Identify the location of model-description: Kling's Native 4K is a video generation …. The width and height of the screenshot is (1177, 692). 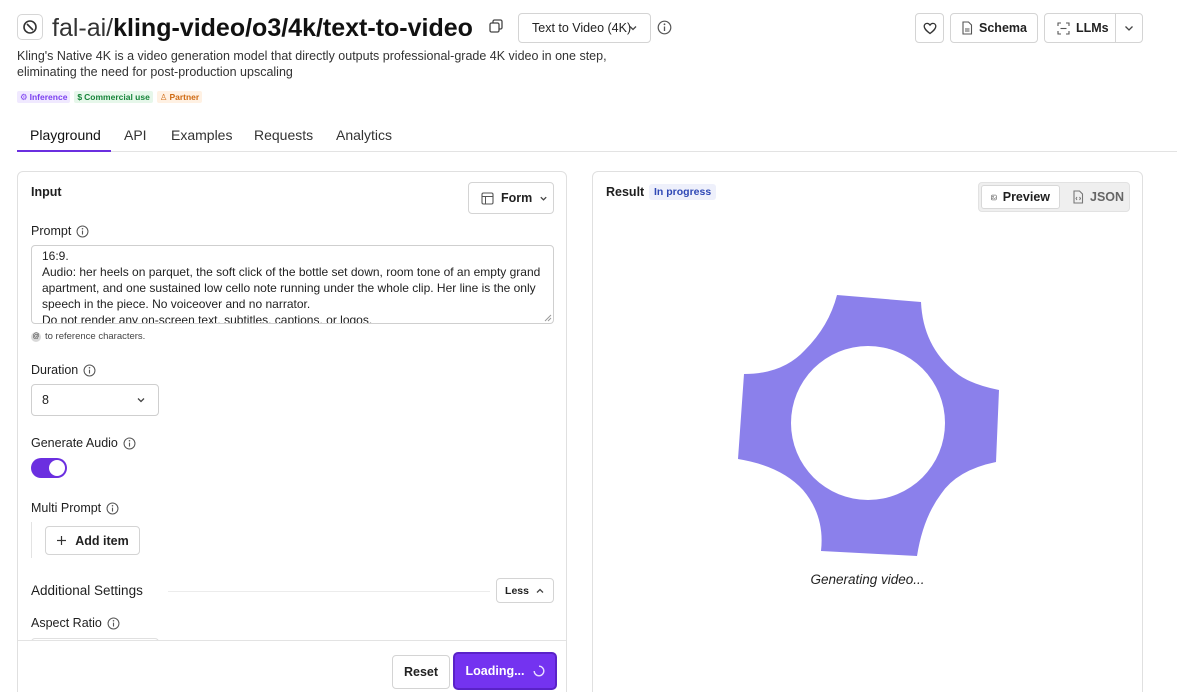
(312, 64).